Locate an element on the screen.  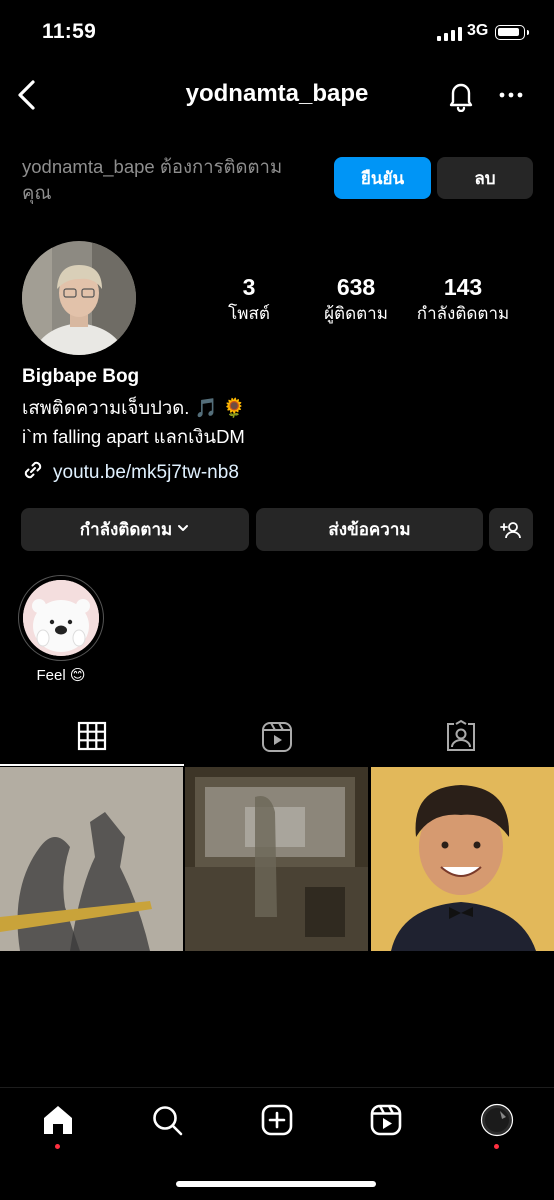
network-type: 3G is located at coordinates (478, 30).